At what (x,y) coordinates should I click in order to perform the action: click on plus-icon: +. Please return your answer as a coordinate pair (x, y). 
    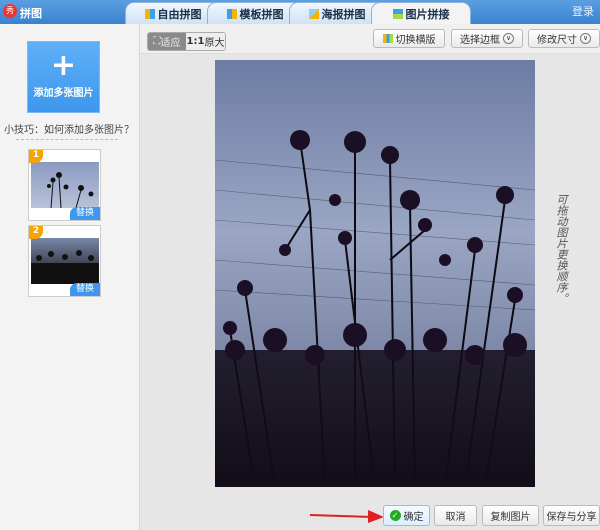
    Looking at the image, I should click on (63, 65).